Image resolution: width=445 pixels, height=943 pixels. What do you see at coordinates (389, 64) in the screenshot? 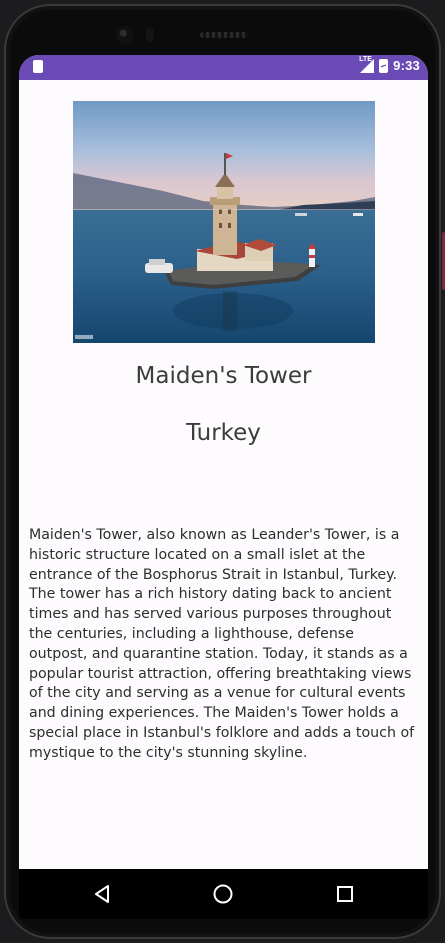
I see `status-icons: LTE 9:33` at bounding box center [389, 64].